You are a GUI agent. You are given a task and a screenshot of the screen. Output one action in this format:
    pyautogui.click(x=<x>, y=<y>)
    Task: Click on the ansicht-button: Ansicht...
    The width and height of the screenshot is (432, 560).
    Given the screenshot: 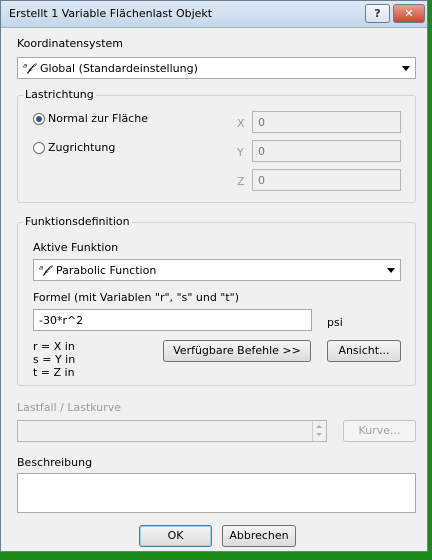 What is the action you would take?
    pyautogui.click(x=364, y=351)
    